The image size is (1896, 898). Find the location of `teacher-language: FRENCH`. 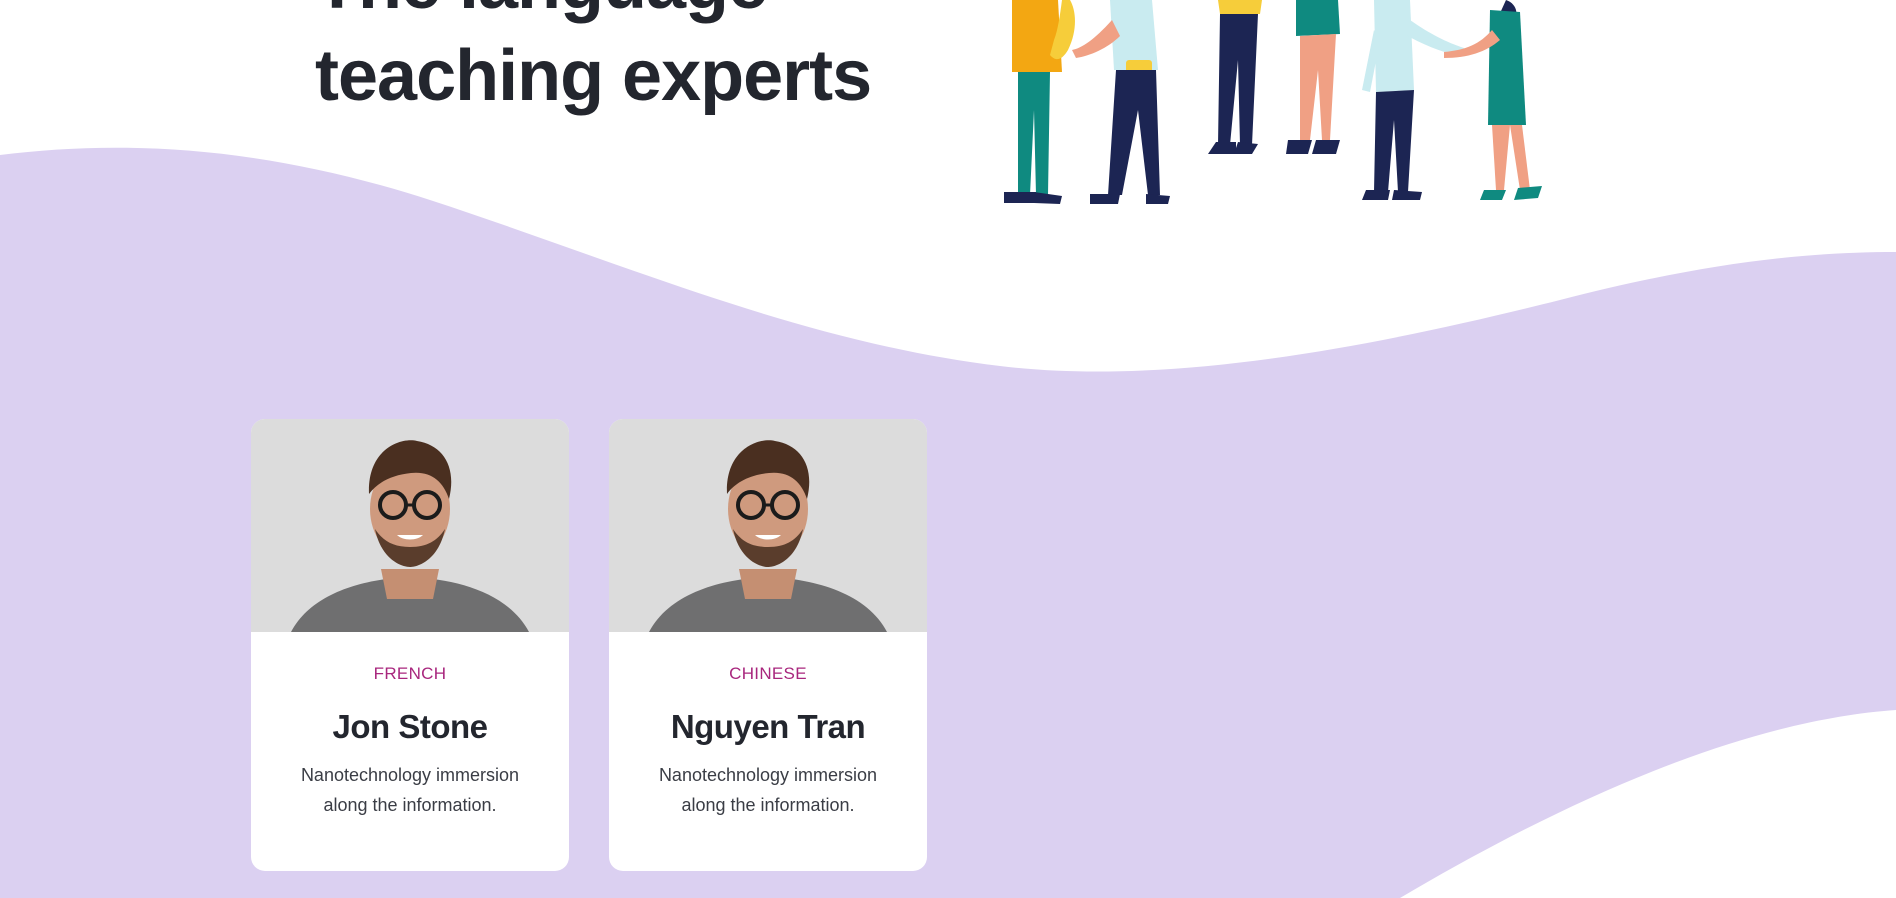

teacher-language: FRENCH is located at coordinates (410, 673).